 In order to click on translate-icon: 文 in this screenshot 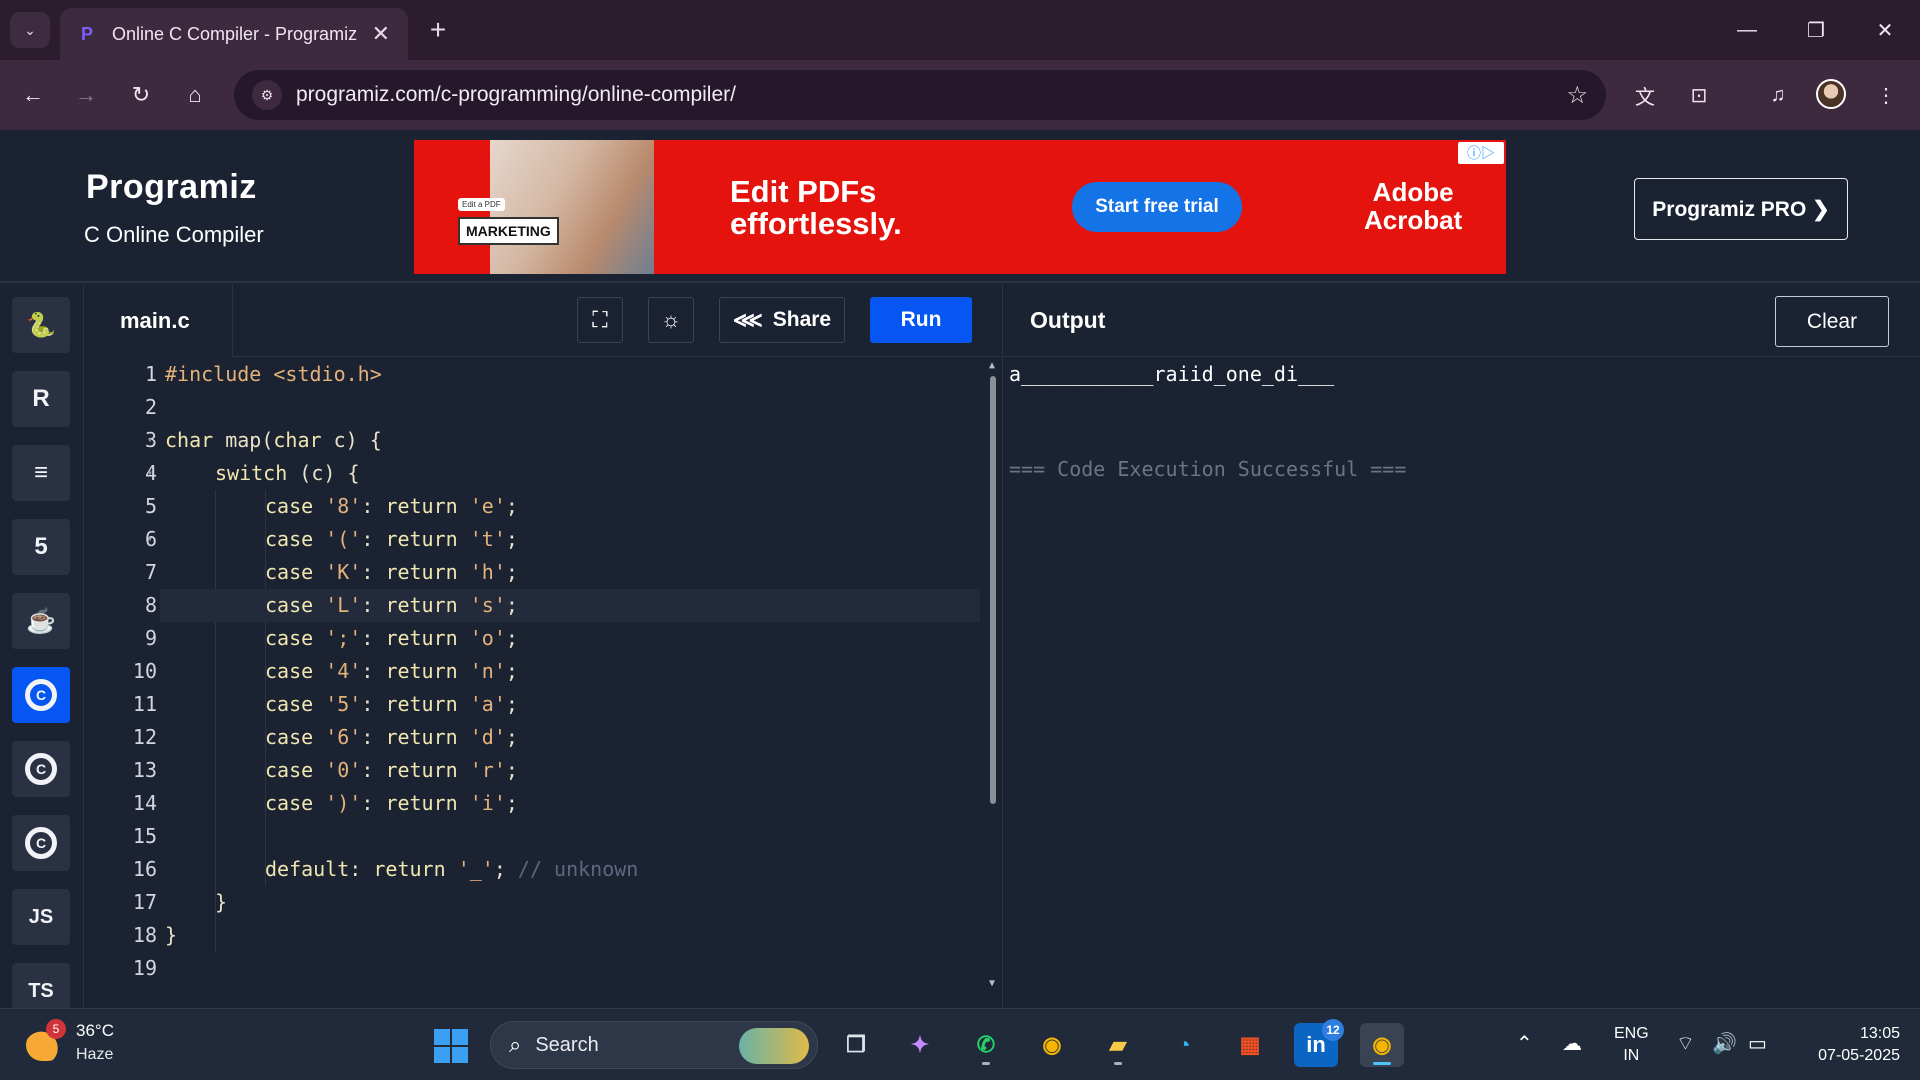, I will do `click(1645, 95)`.